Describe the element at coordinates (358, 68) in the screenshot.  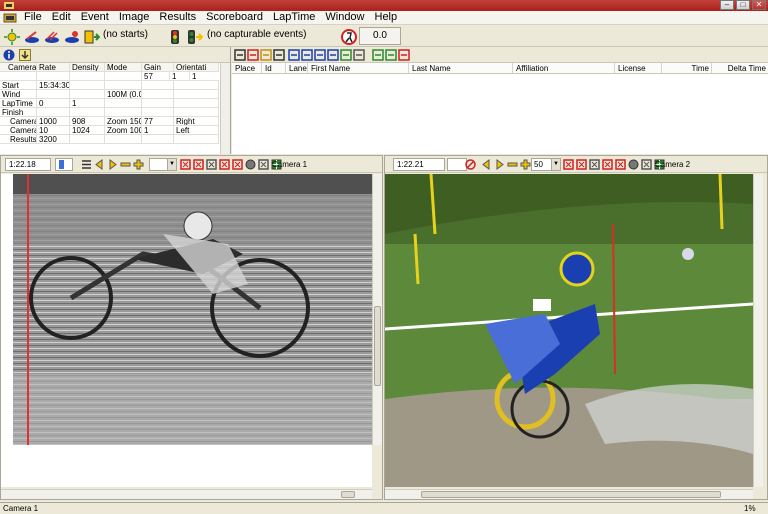
I see `col-first-name: First Name` at that location.